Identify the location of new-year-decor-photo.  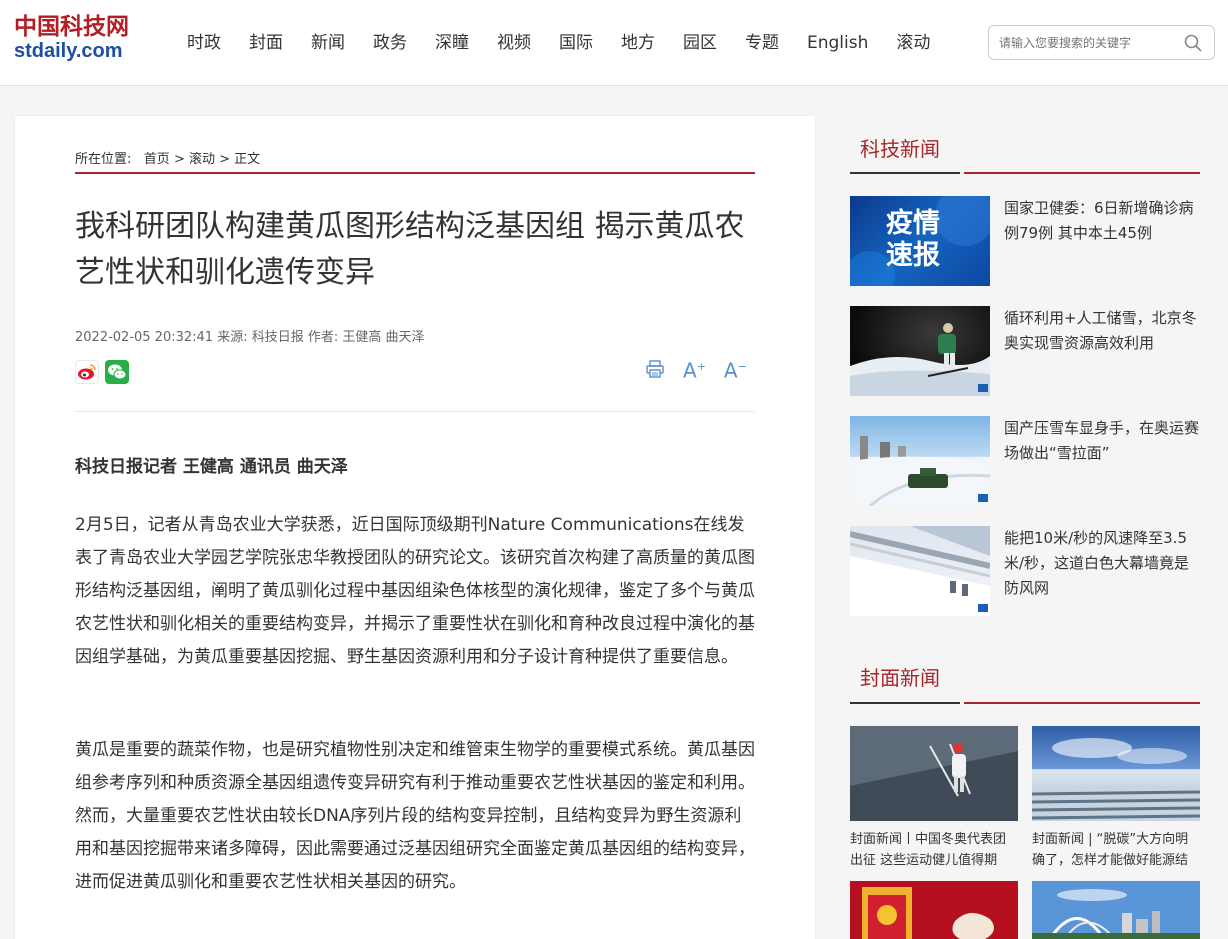
(934, 910).